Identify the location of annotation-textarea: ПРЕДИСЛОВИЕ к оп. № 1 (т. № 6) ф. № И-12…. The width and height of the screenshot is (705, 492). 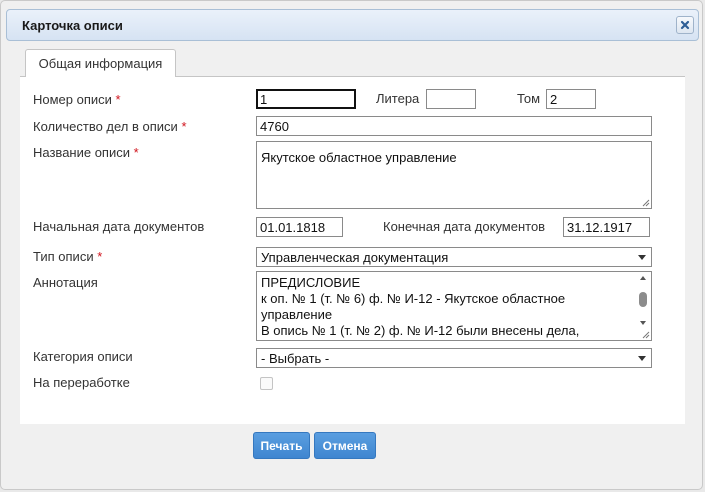
(454, 306).